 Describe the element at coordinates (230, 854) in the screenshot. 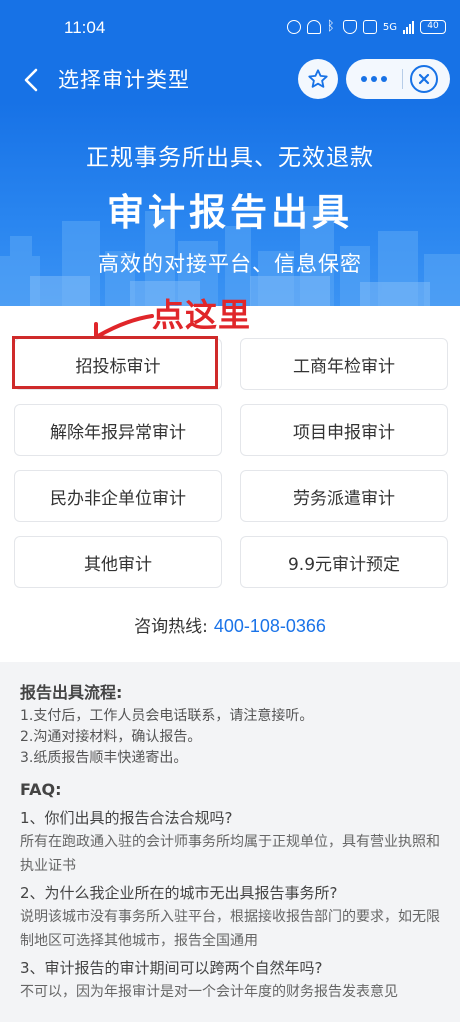

I see `faq-answer: 所有在跑政通入驻的会计师事务所均属于正规单位，具有营业执照和执业证书` at that location.